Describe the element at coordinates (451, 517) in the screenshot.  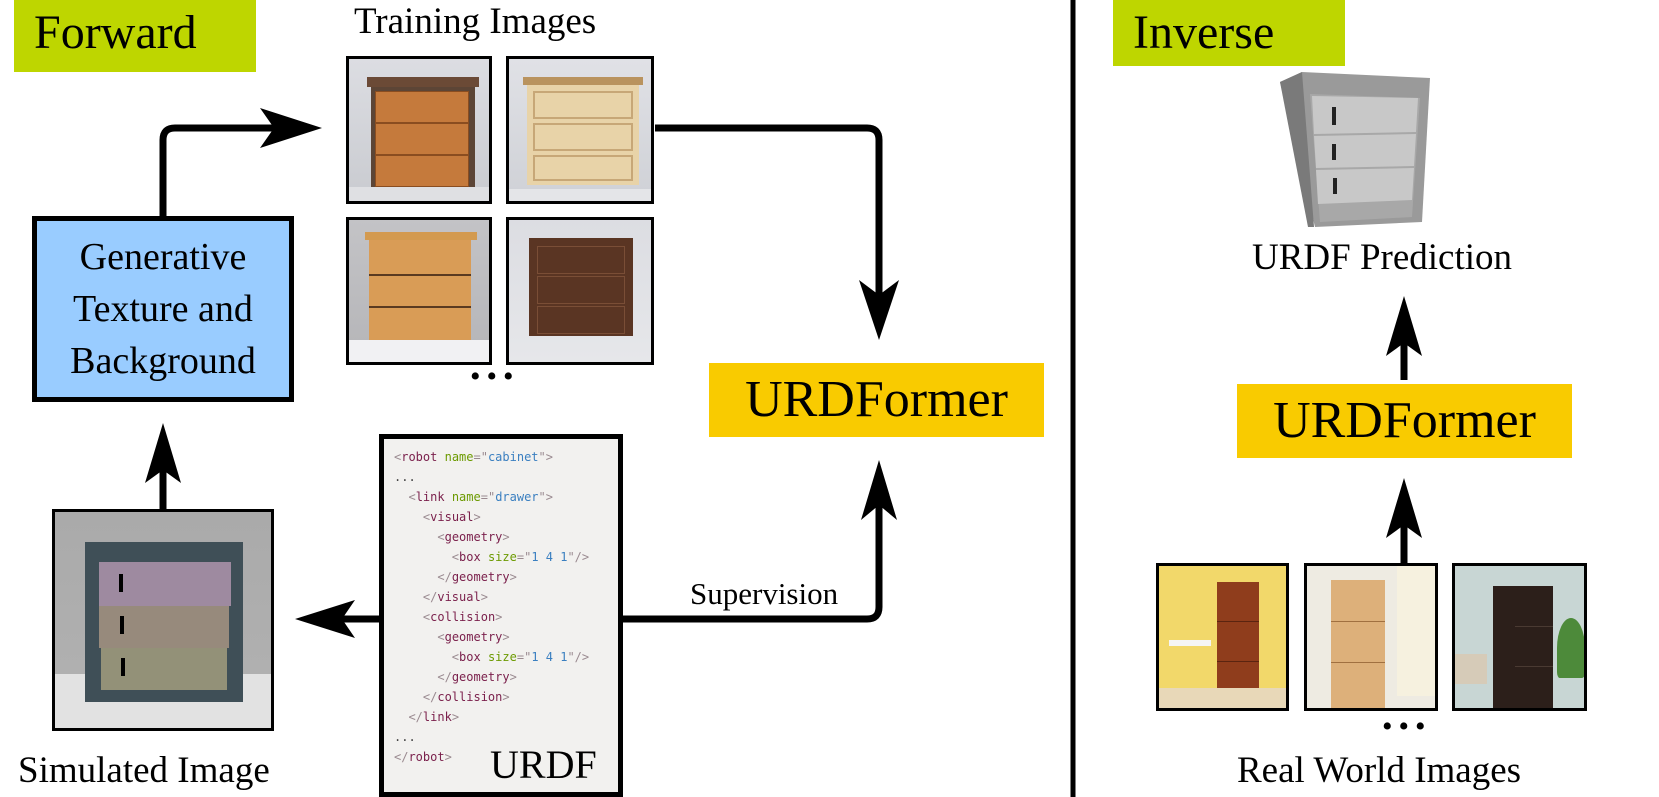
I see `urdf-code-line: <visual>` at that location.